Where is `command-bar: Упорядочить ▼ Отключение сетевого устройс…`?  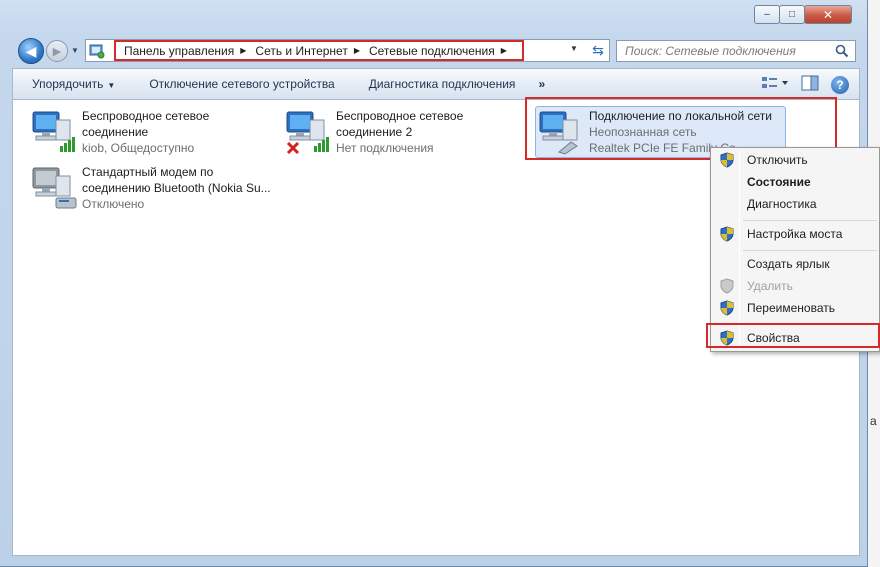
command-bar: Упорядочить ▼ Отключение сетевого устройс… is located at coordinates (436, 84).